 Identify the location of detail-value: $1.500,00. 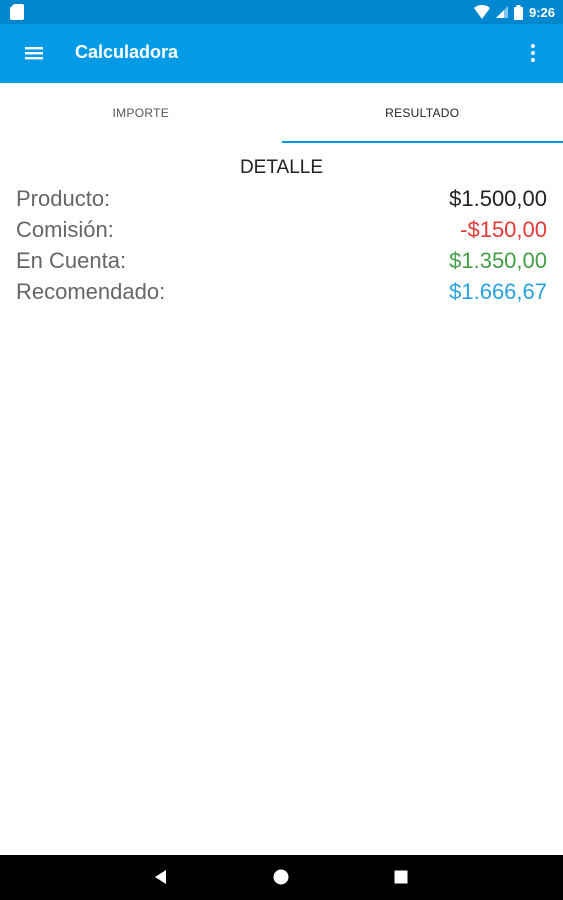
(498, 198).